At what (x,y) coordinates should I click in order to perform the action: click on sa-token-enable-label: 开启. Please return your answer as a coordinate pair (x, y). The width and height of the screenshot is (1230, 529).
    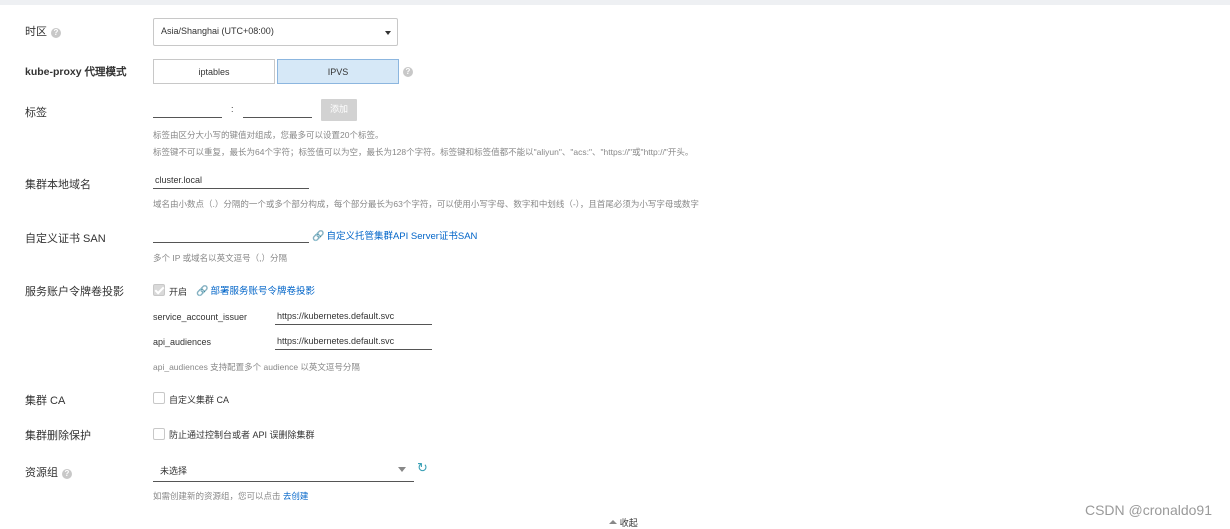
    Looking at the image, I should click on (178, 292).